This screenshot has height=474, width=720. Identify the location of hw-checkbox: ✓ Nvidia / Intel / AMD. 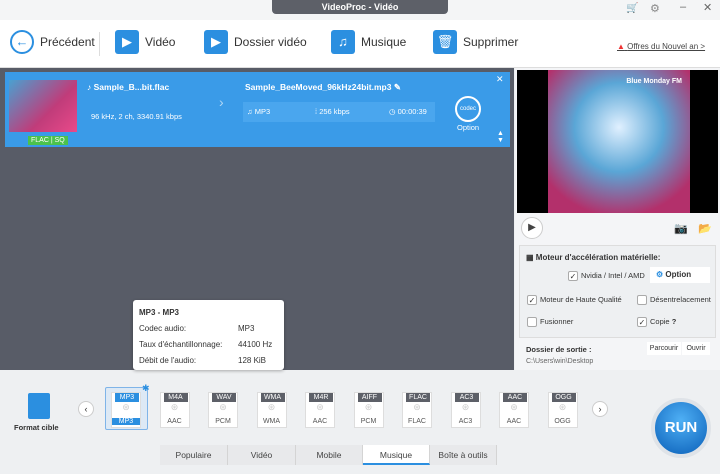
(606, 276).